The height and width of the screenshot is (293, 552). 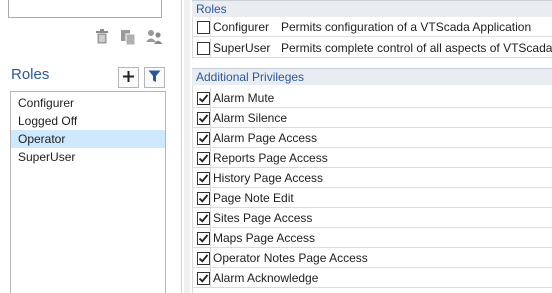 What do you see at coordinates (268, 178) in the screenshot?
I see `privilege-label: History Page Access` at bounding box center [268, 178].